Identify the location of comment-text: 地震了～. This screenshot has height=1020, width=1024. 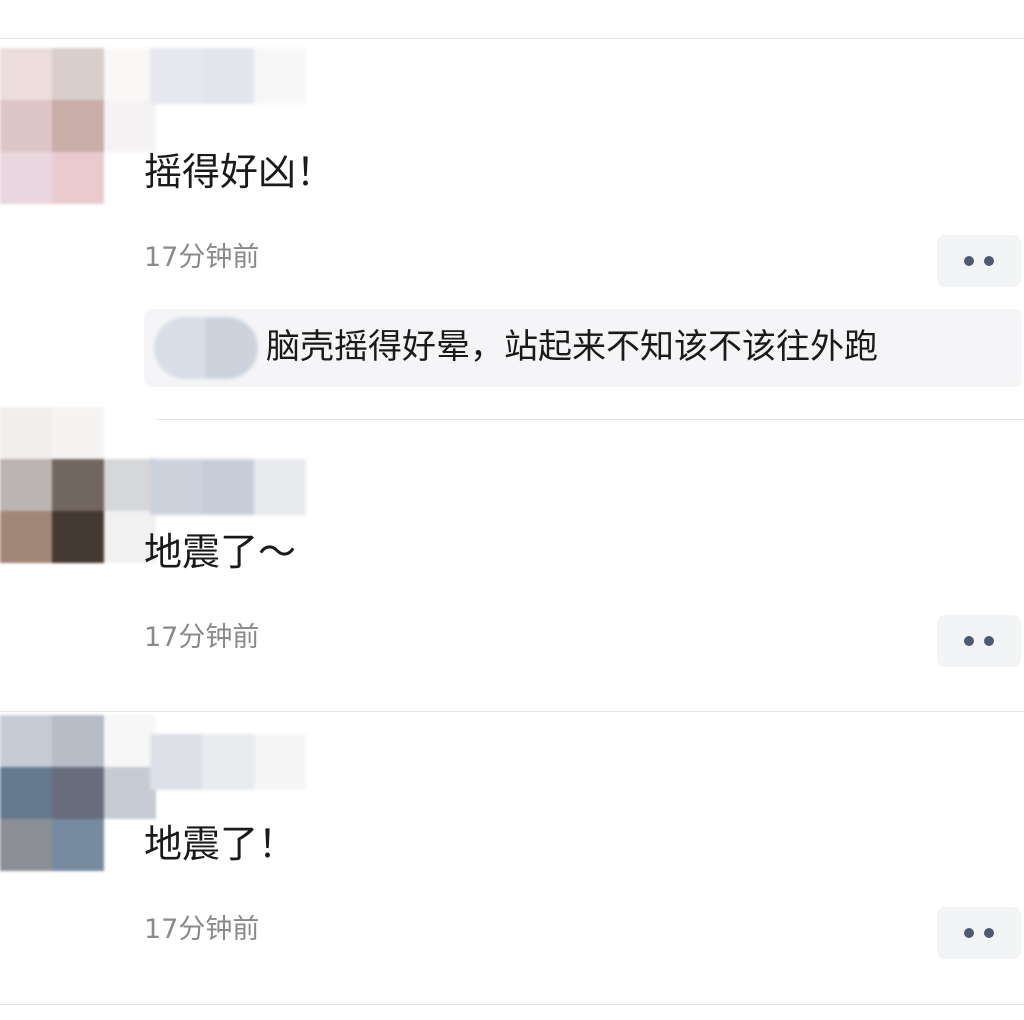
(220, 552).